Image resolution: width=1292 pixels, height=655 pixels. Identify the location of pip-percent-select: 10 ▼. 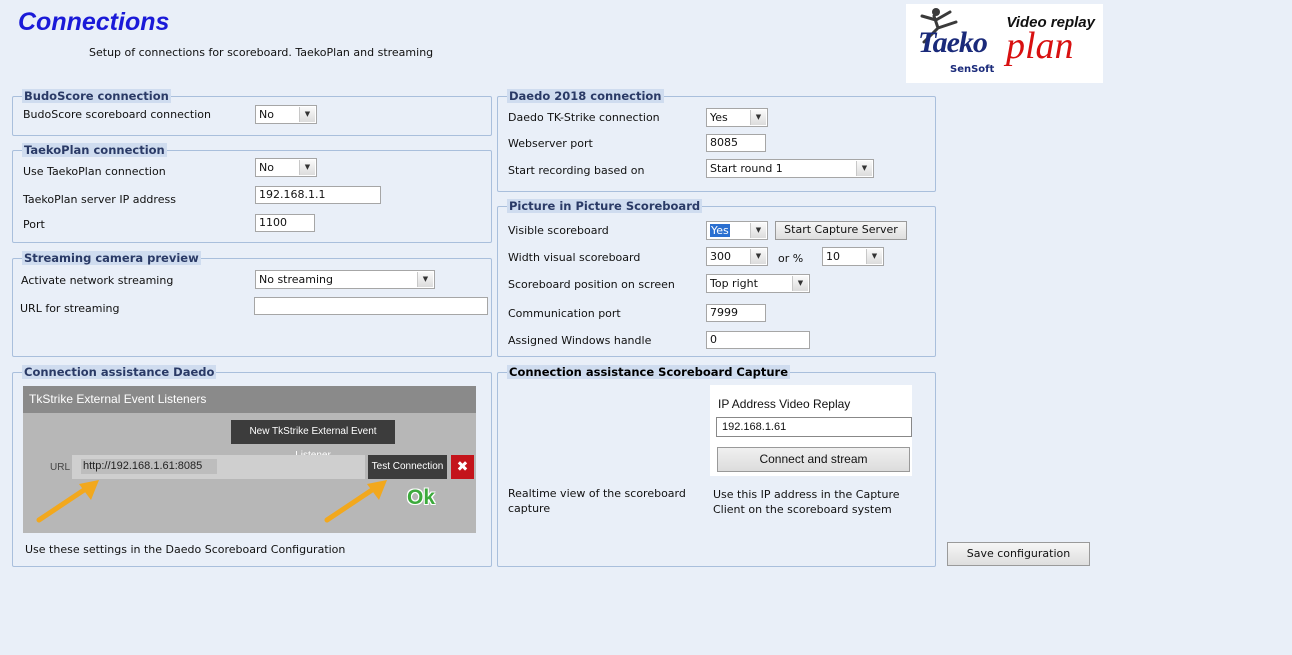
(853, 256).